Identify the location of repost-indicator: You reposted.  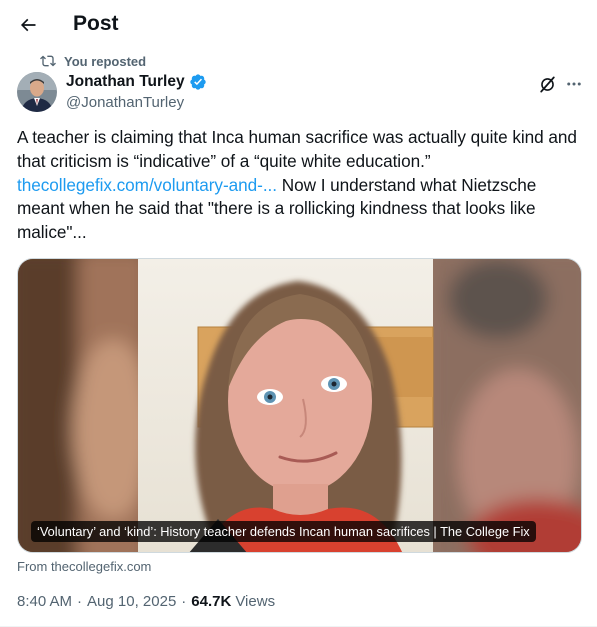
(93, 61).